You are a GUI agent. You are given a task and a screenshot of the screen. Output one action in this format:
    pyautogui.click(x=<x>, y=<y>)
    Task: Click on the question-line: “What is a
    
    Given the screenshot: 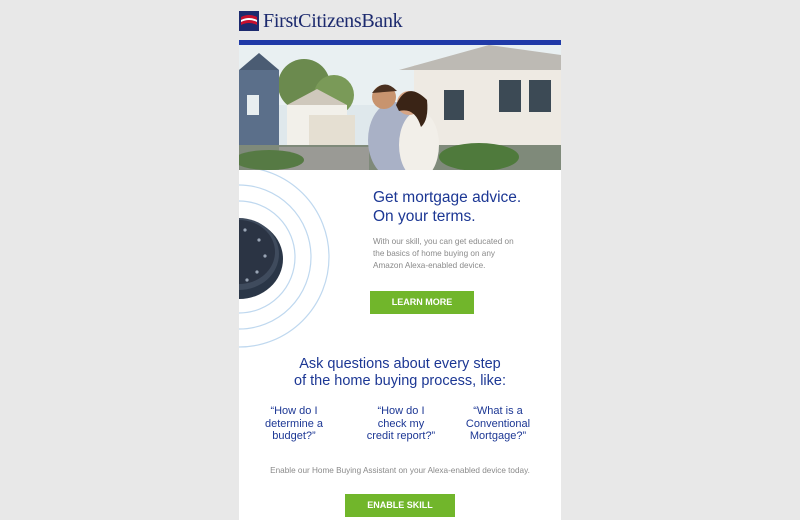 What is the action you would take?
    pyautogui.click(x=498, y=411)
    